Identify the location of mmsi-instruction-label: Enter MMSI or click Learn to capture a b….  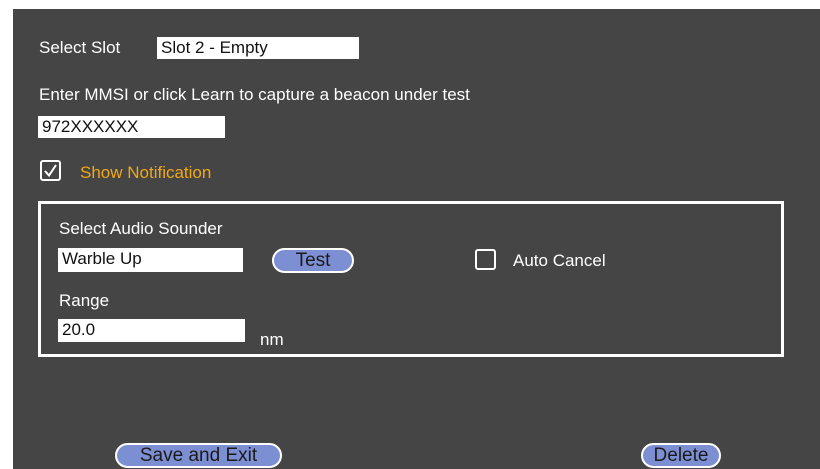
(254, 94).